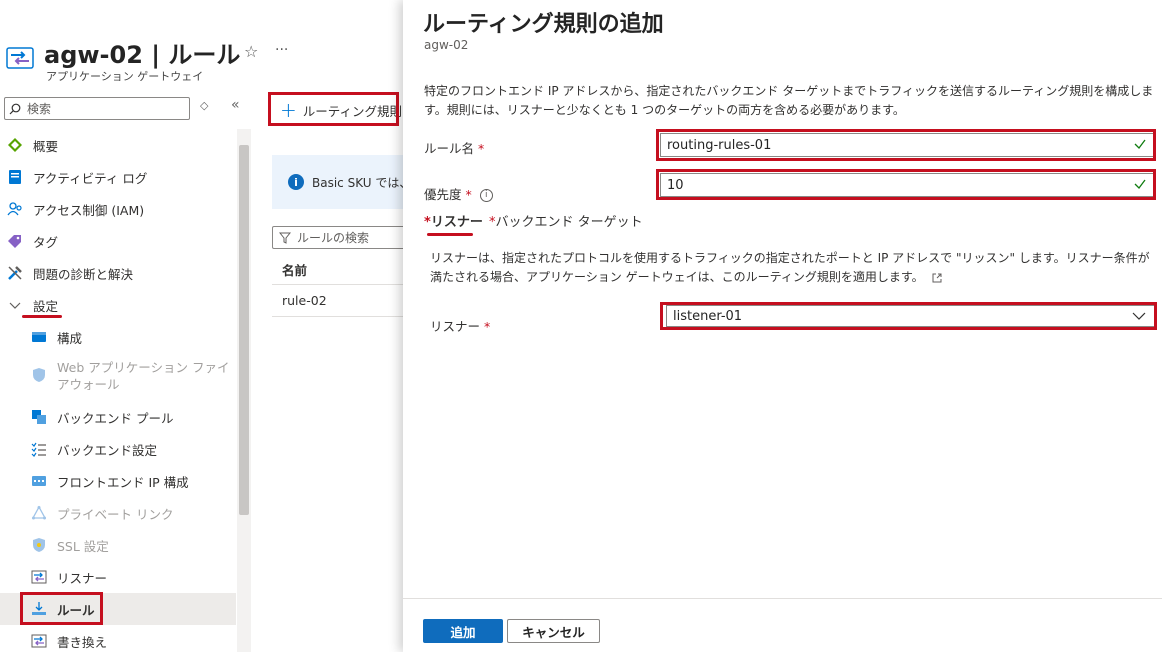  What do you see at coordinates (333, 109) in the screenshot?
I see `add-rule-highlight-annotation` at bounding box center [333, 109].